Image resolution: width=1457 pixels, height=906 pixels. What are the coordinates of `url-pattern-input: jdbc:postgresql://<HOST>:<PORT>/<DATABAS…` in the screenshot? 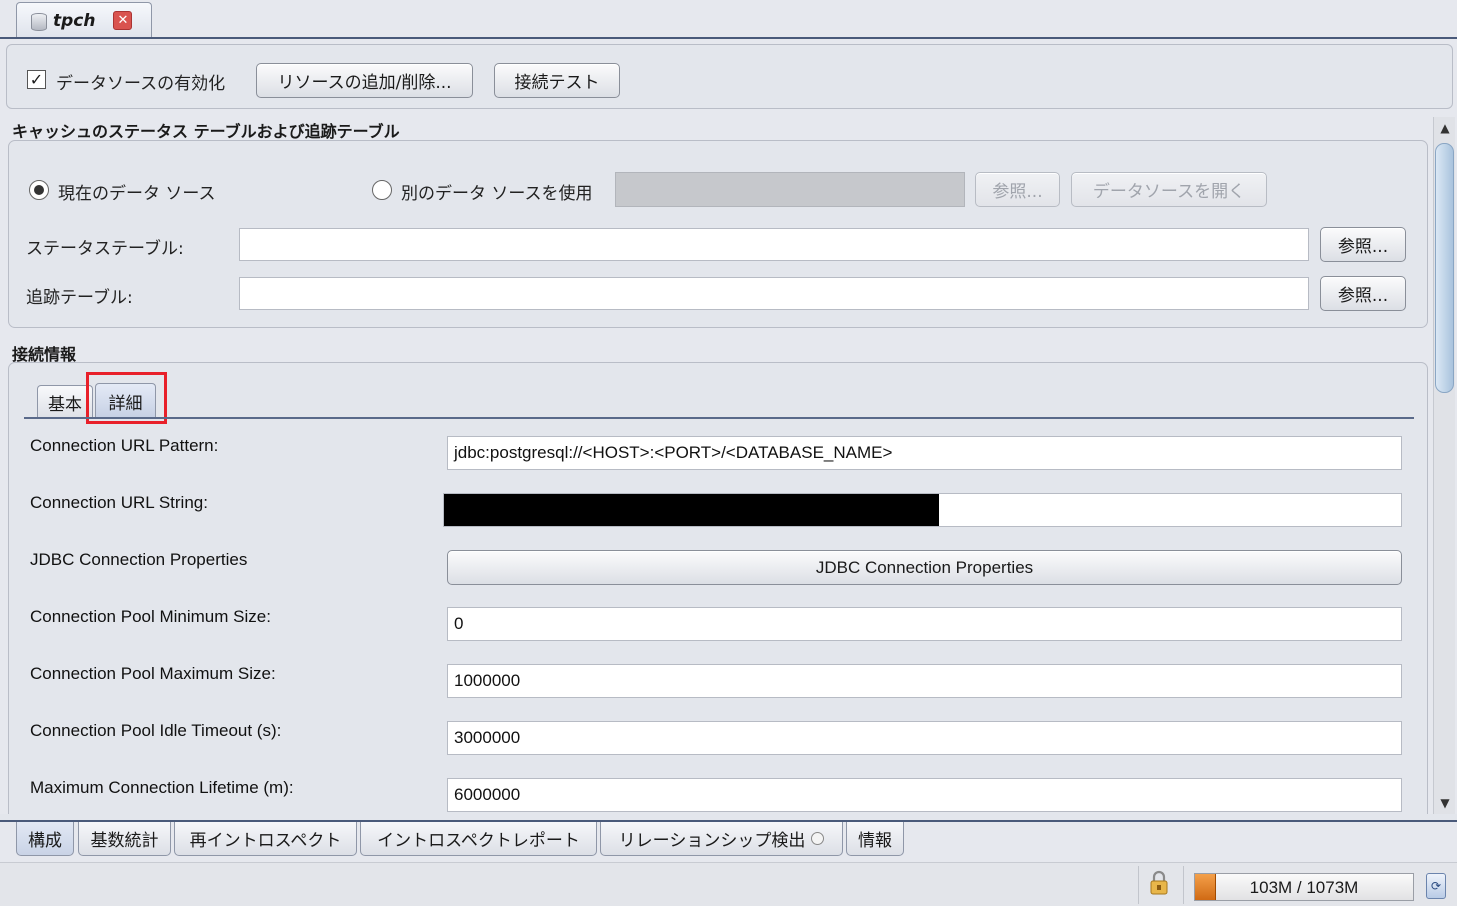 It's located at (924, 453).